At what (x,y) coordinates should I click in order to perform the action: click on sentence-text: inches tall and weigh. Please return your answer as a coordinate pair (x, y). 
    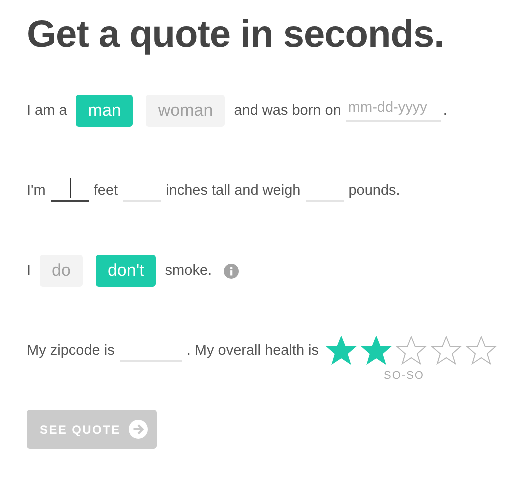
    Looking at the image, I should click on (233, 191).